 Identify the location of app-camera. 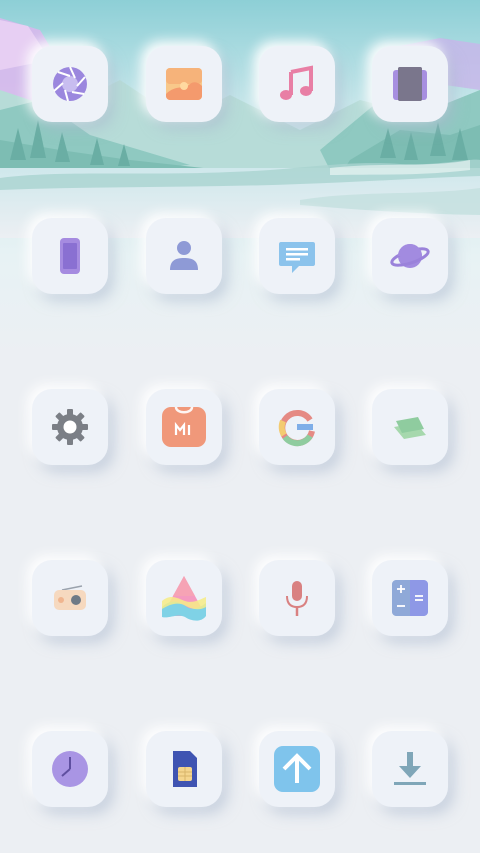
(70, 84).